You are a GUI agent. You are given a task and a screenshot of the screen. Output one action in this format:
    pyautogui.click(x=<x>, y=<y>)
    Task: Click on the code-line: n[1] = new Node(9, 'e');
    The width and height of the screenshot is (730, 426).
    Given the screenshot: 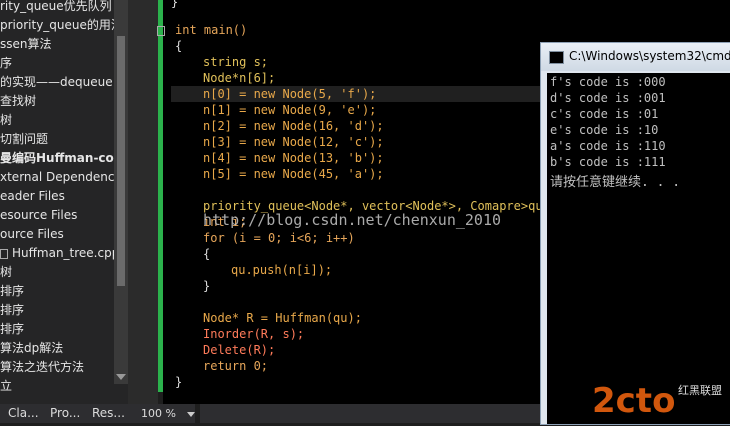 What is the action you would take?
    pyautogui.click(x=290, y=110)
    